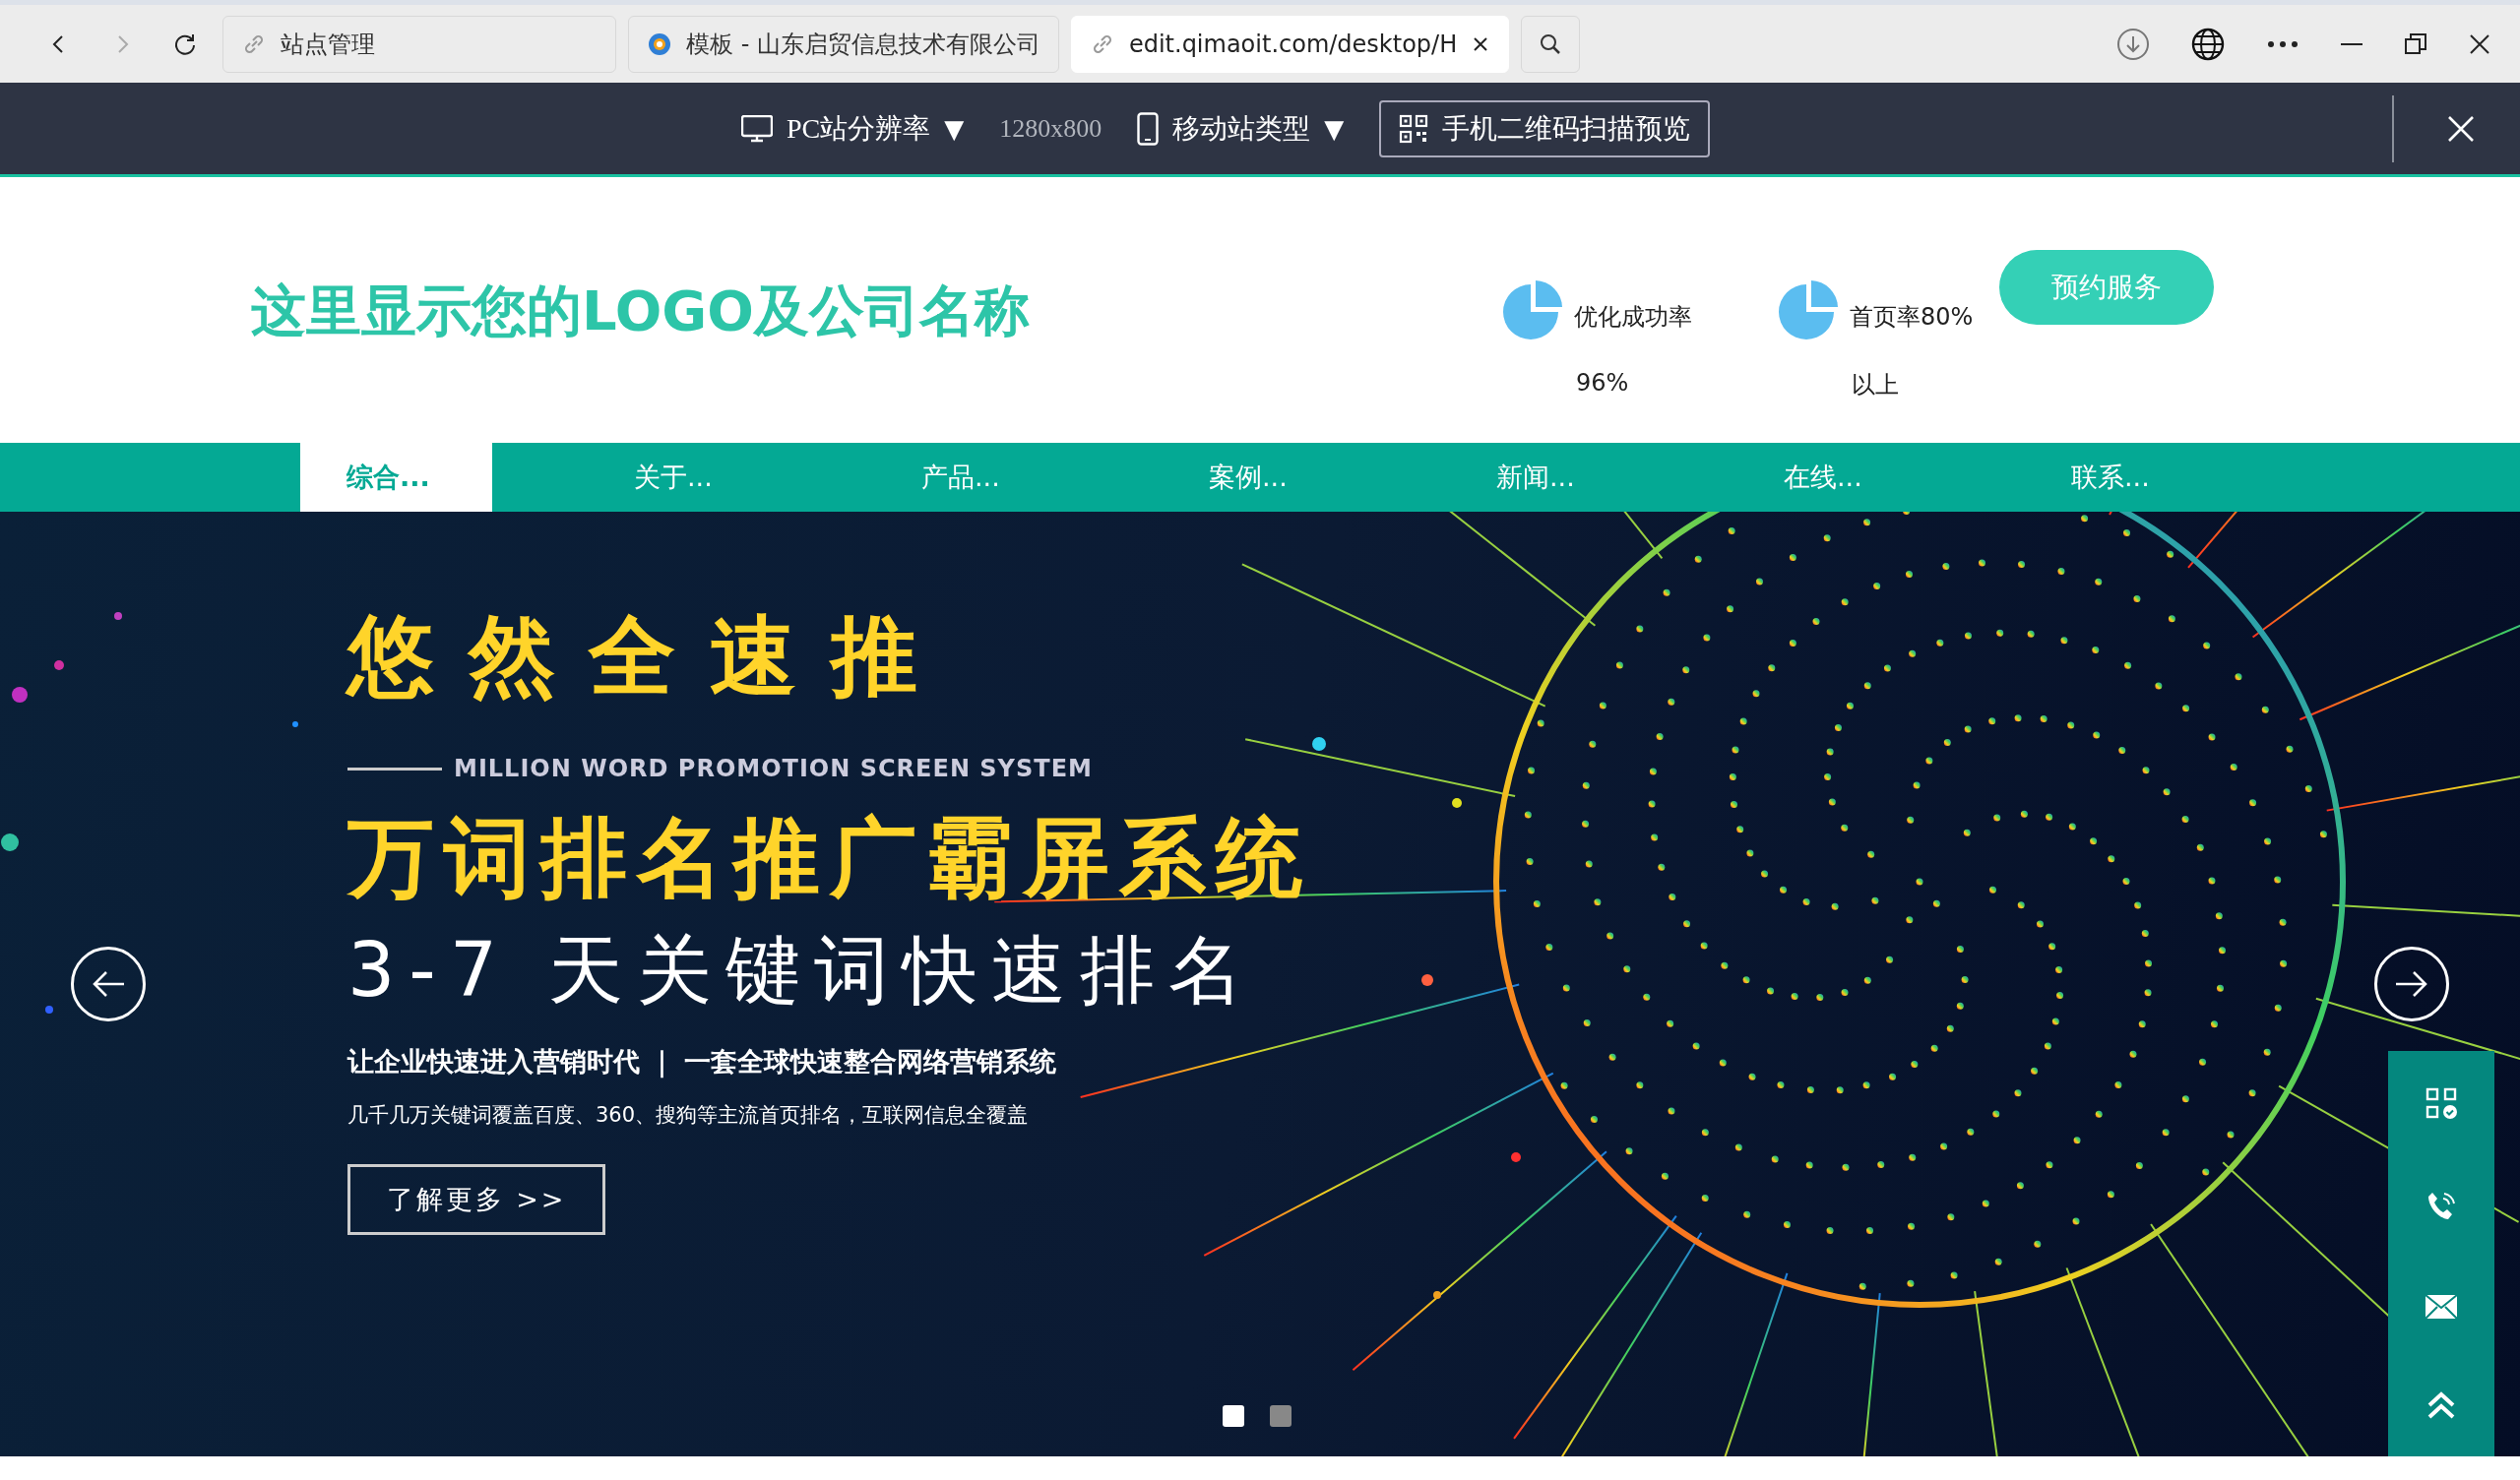 The image size is (2520, 1480). What do you see at coordinates (756, 128) in the screenshot?
I see `monitor-icon` at bounding box center [756, 128].